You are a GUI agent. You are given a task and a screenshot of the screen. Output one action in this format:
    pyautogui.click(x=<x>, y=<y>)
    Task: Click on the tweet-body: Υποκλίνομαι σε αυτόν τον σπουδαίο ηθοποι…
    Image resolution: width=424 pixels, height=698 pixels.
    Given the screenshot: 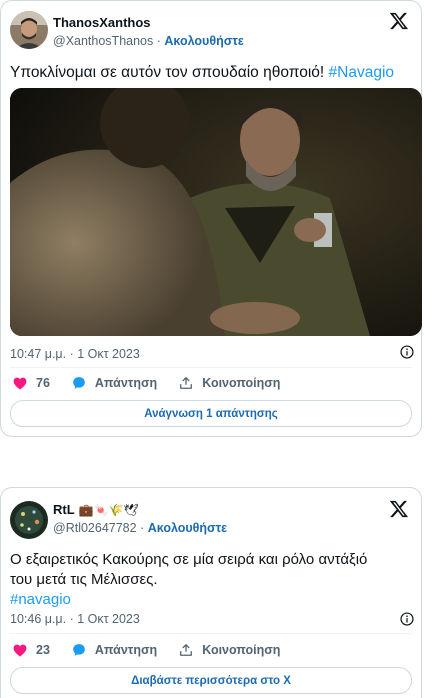 What is the action you would take?
    pyautogui.click(x=167, y=72)
    